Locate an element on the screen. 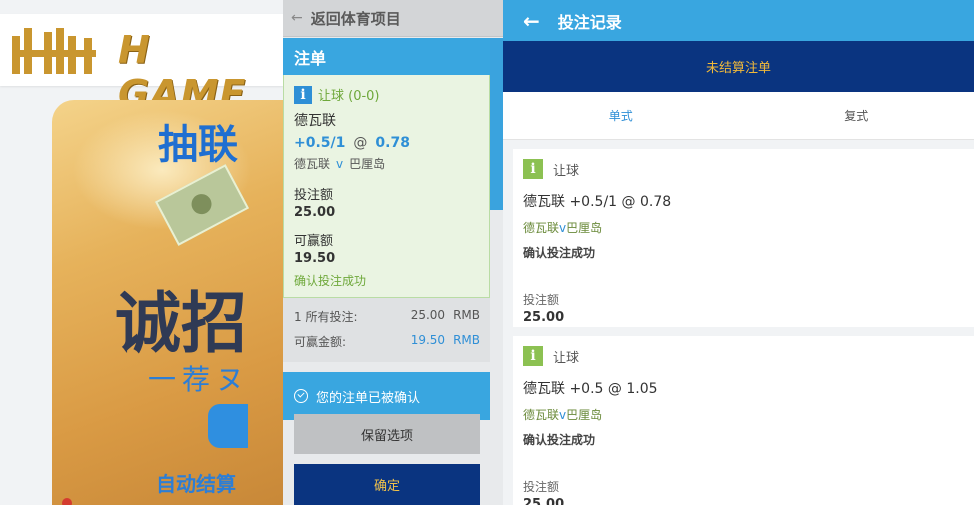  summary-count: 1 is located at coordinates (298, 317).